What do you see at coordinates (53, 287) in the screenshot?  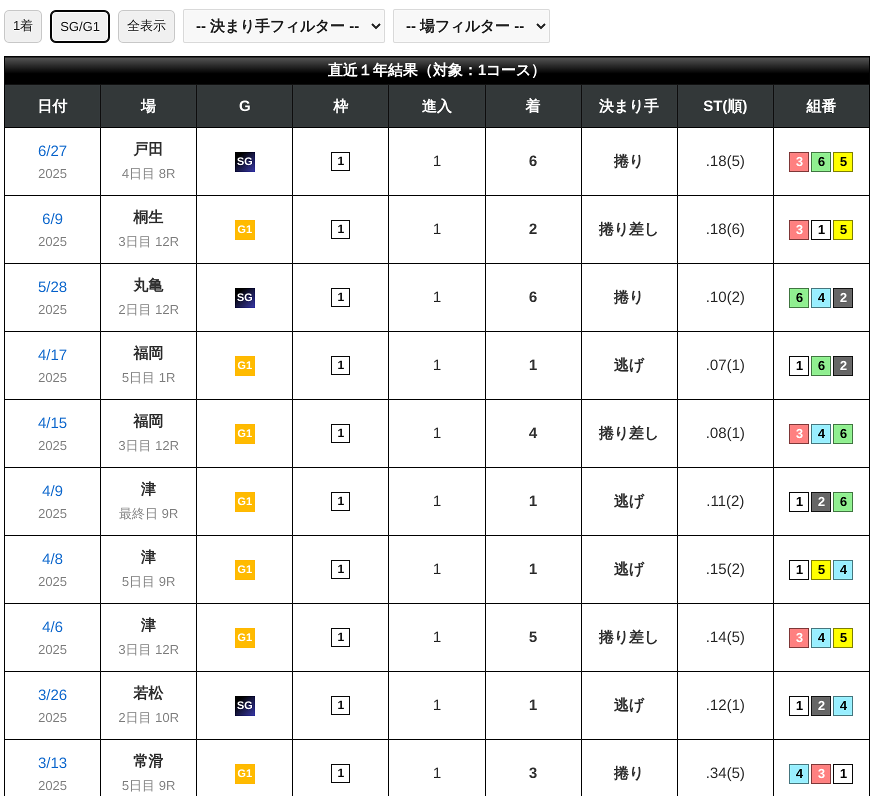 I see `date-link: 5/28` at bounding box center [53, 287].